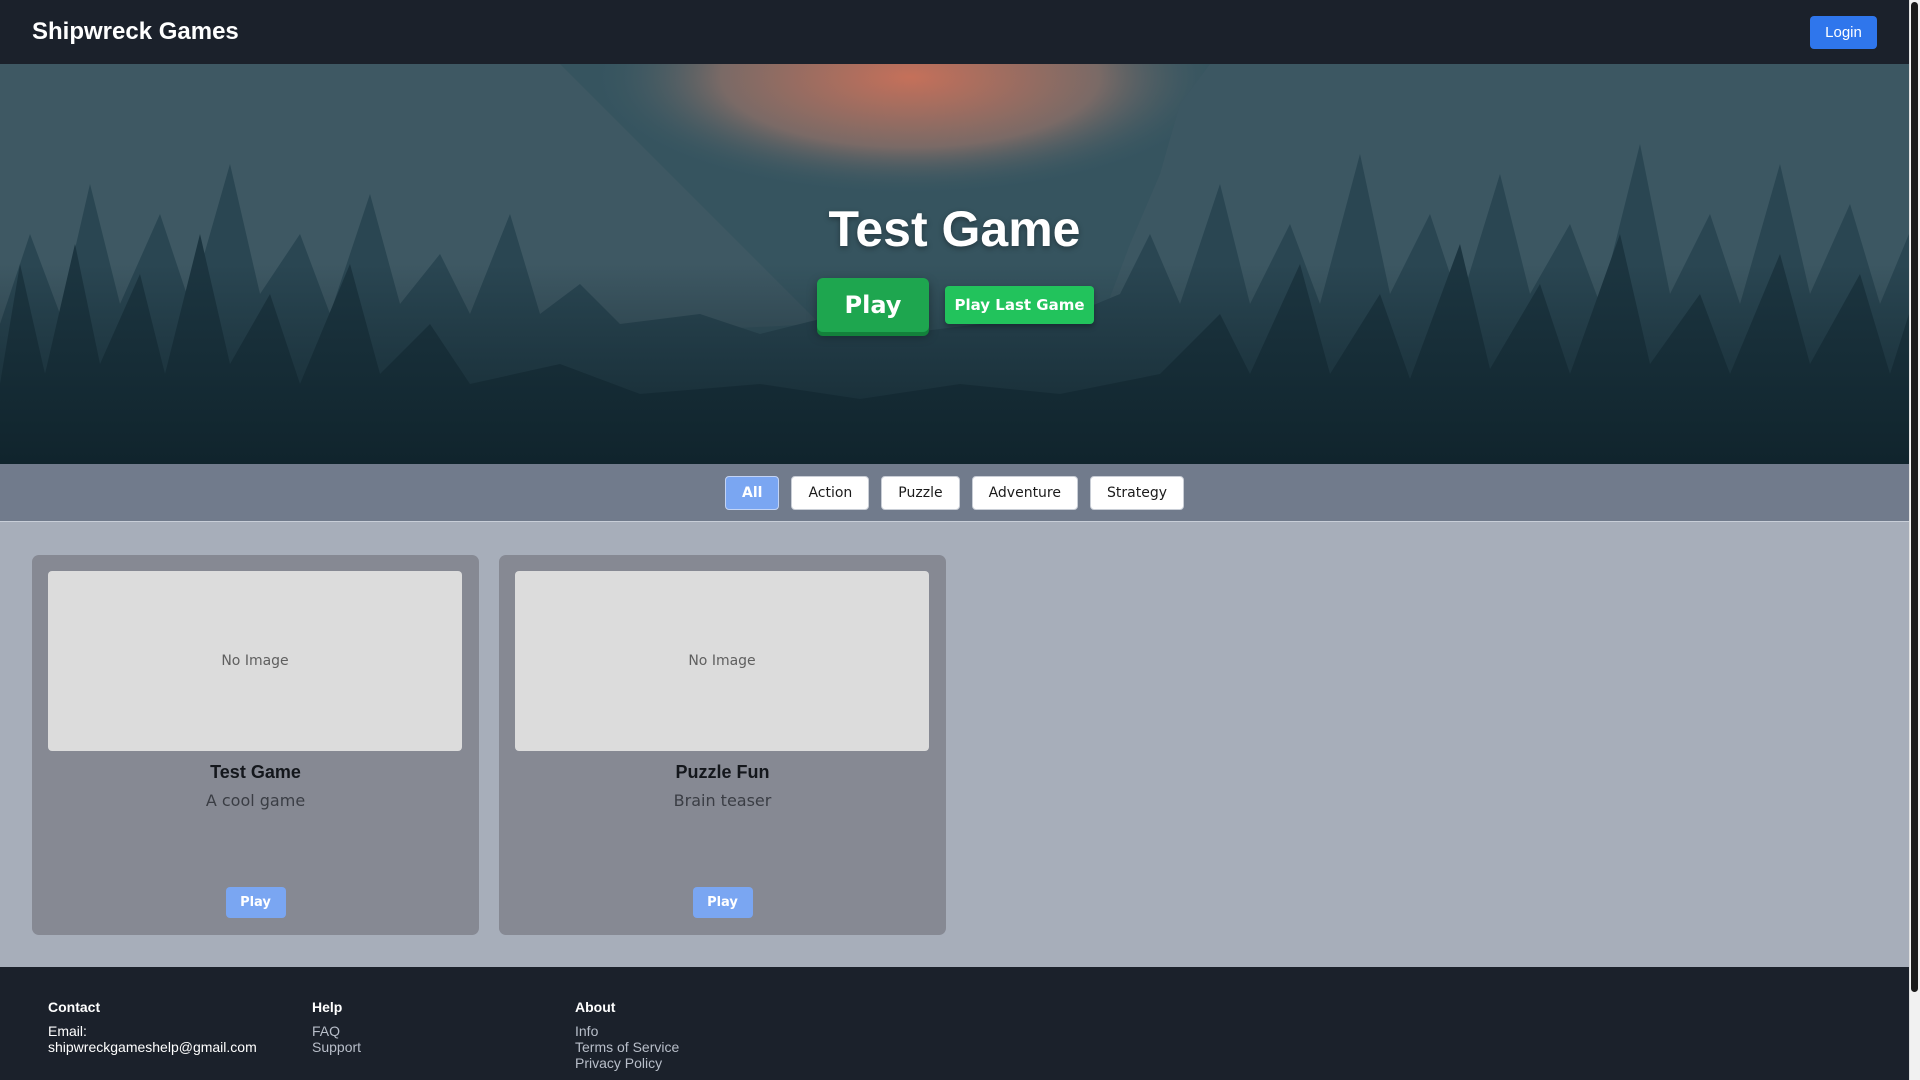  Describe the element at coordinates (327, 1007) in the screenshot. I see `footer-help-heading: Help` at that location.